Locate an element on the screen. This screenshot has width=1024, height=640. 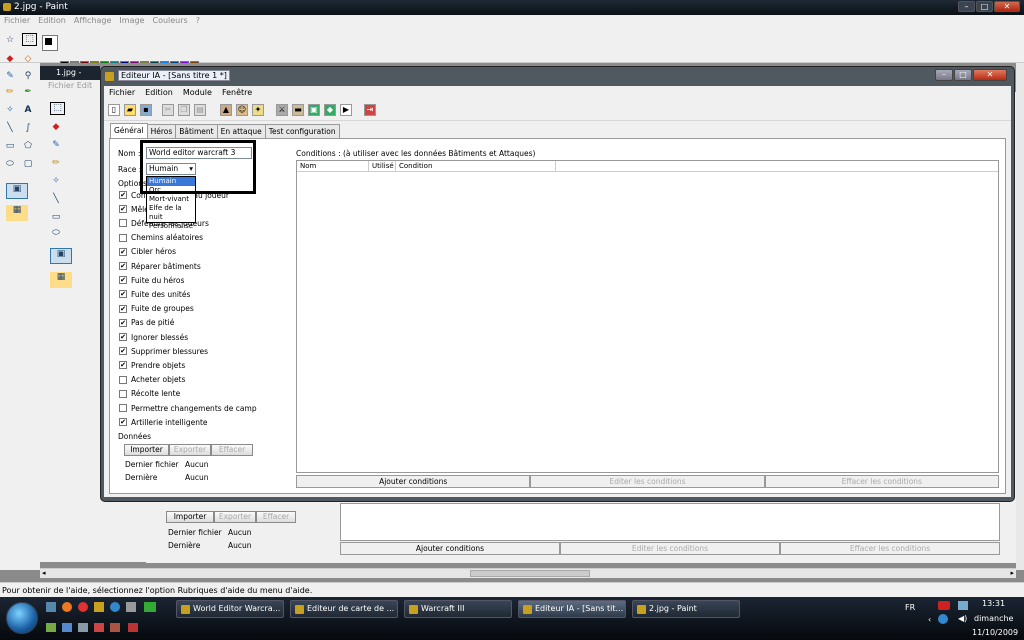
back-ellipse-icon: ⬭ is located at coordinates (56, 233).